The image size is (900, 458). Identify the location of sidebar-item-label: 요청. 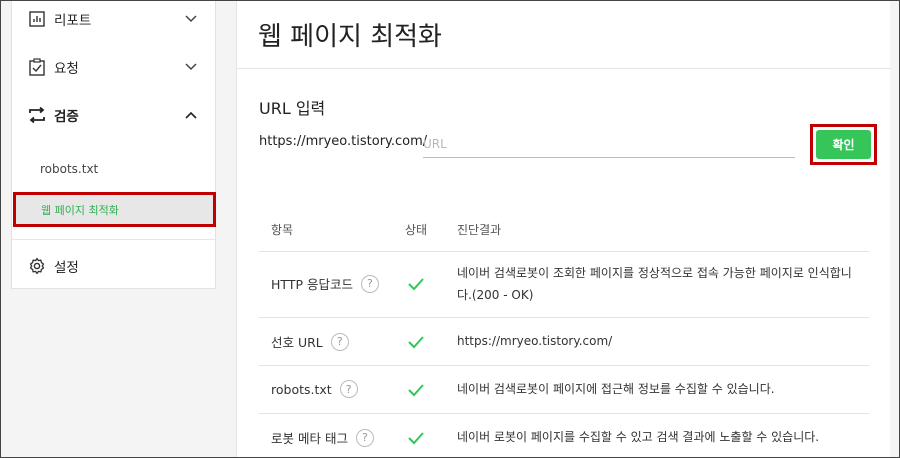
(66, 69).